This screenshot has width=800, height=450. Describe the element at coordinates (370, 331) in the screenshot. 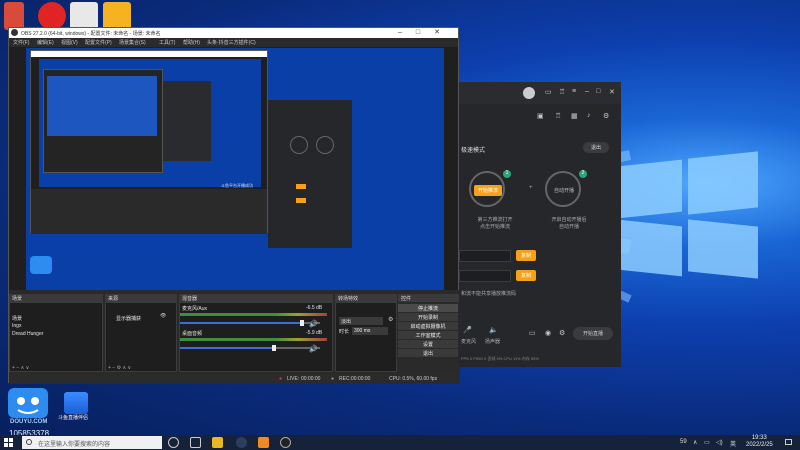

I see `duration-input: 300 ms` at that location.